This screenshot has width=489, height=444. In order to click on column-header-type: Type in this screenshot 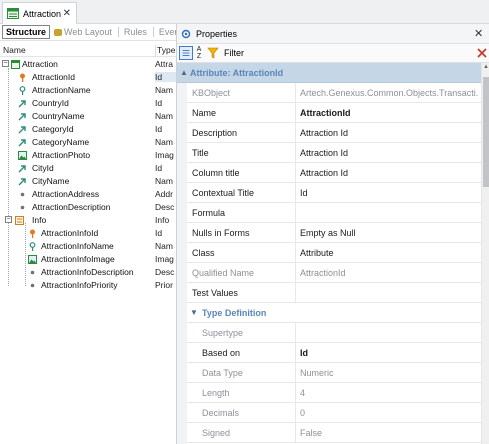, I will do `click(165, 51)`.